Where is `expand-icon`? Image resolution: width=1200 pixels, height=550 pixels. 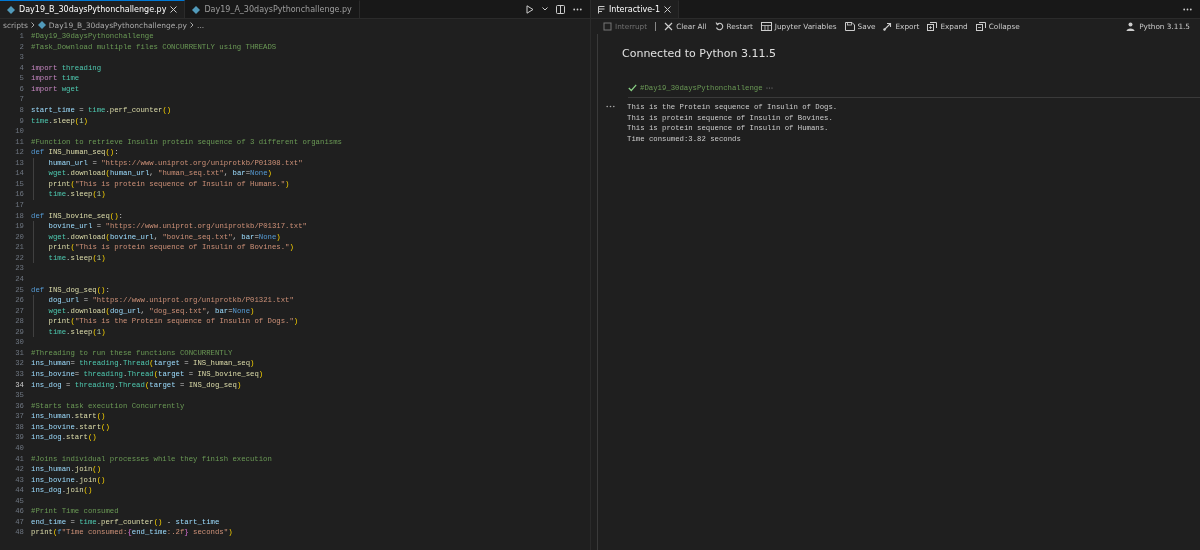
expand-icon is located at coordinates (932, 26).